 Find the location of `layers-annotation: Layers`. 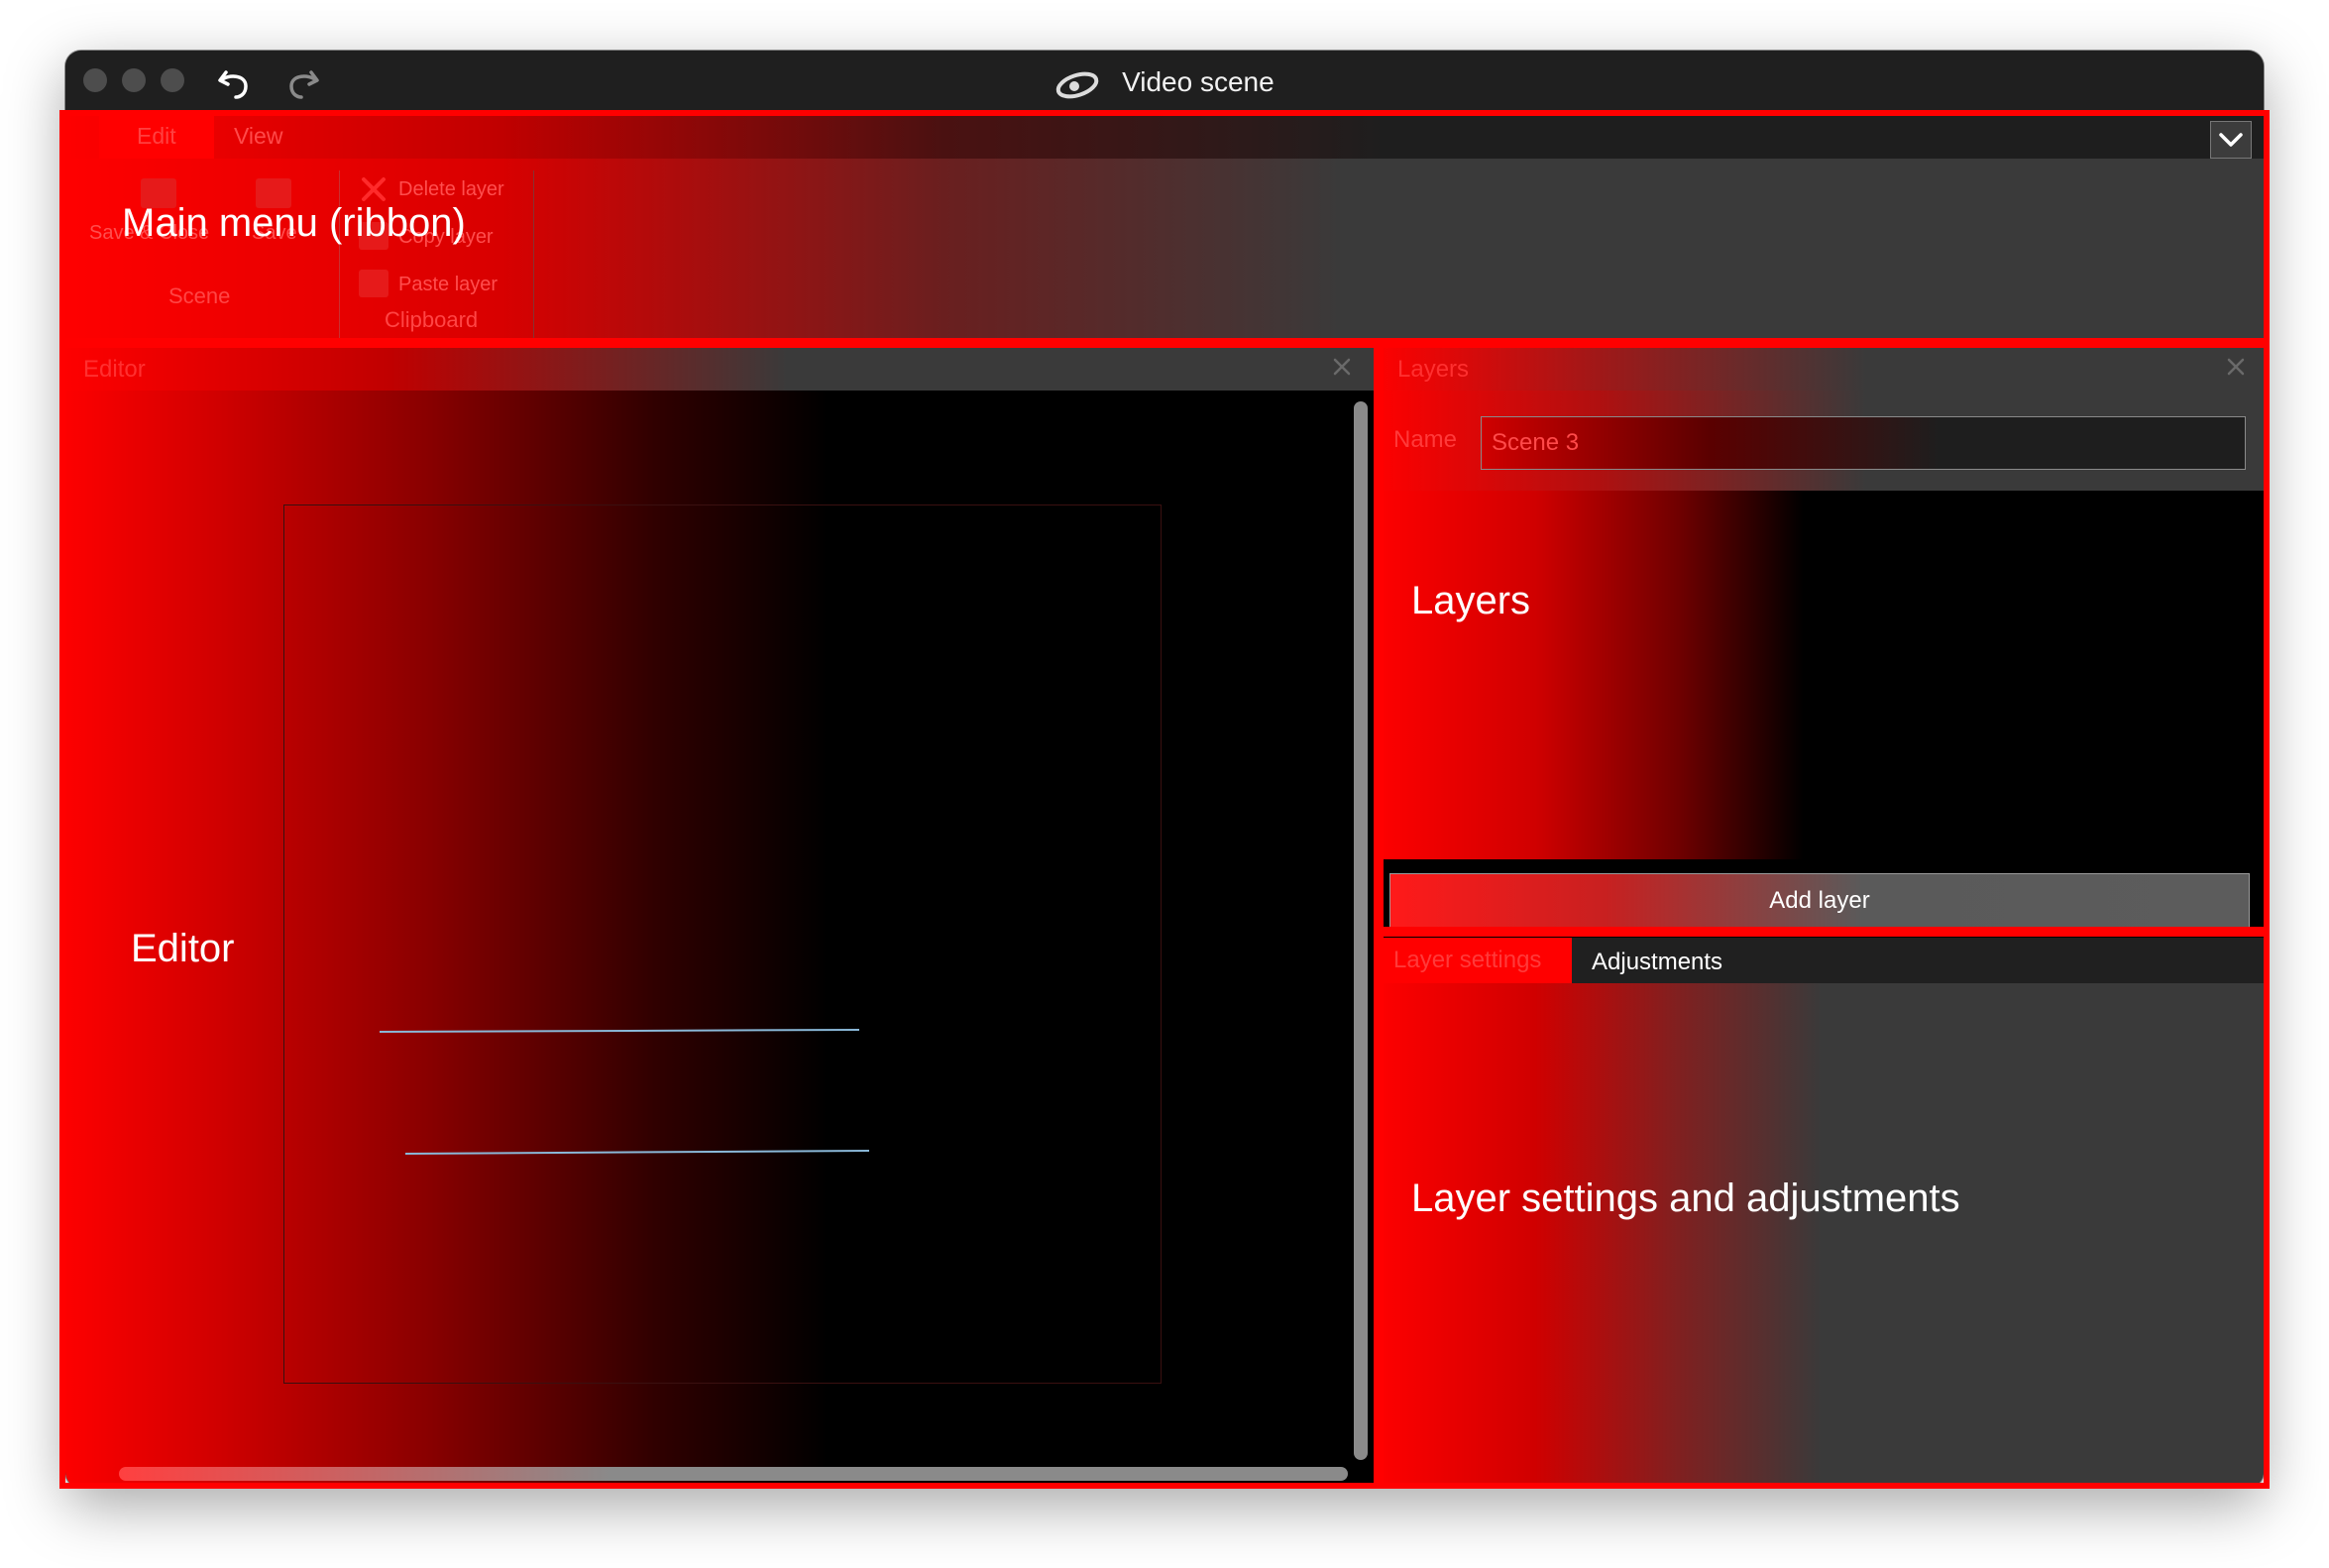

layers-annotation: Layers is located at coordinates (1471, 600).